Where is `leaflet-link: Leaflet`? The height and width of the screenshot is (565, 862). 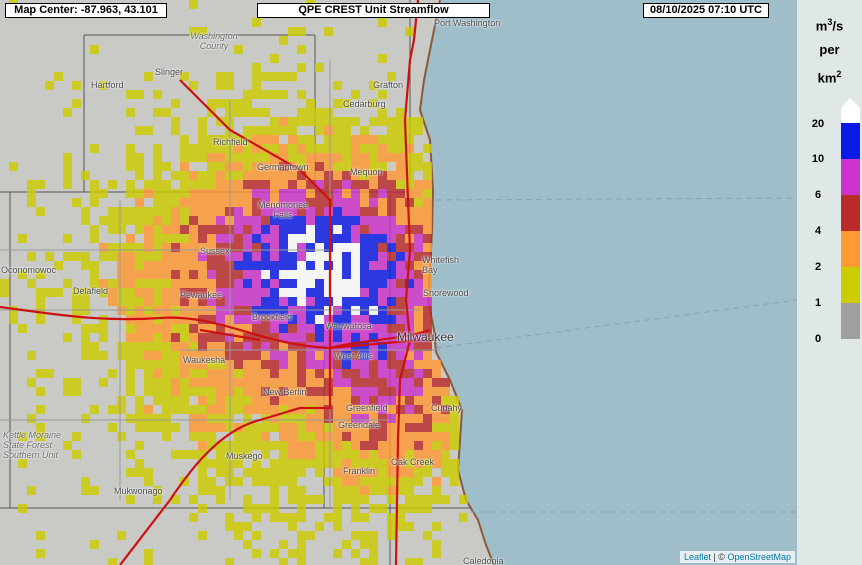 leaflet-link: Leaflet is located at coordinates (697, 557).